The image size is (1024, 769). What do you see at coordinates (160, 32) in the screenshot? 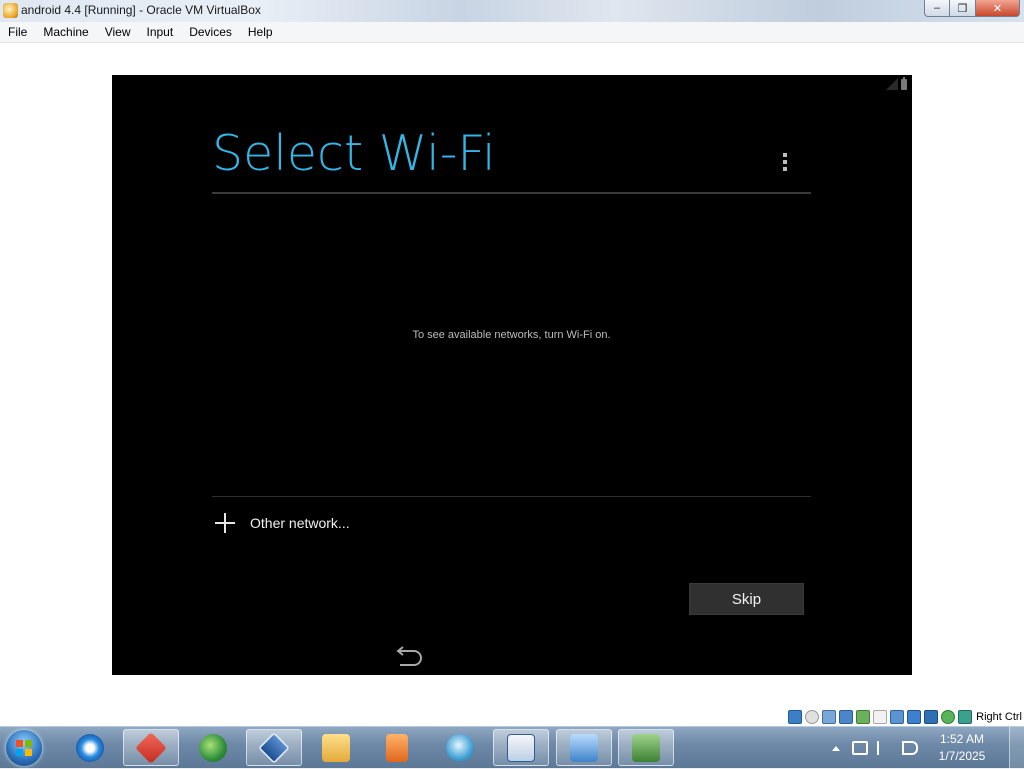
I see `menu-input: Input` at bounding box center [160, 32].